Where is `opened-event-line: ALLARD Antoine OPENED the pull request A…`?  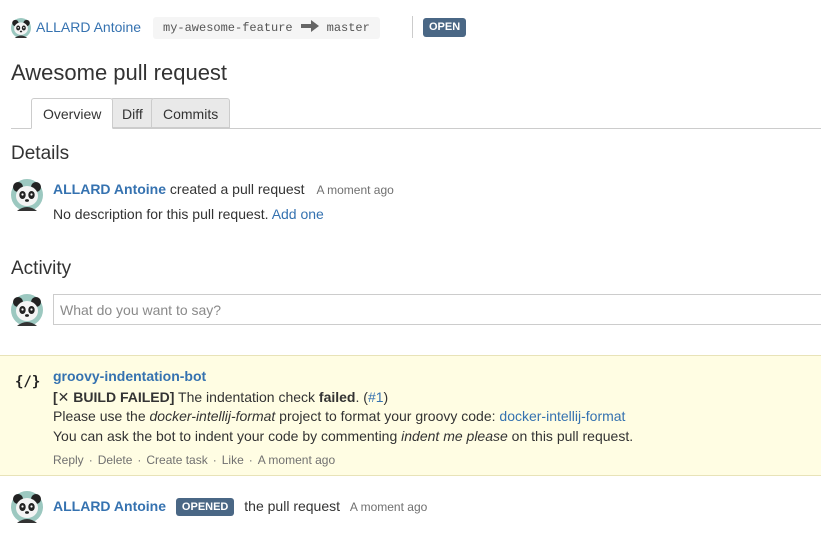
opened-event-line: ALLARD Antoine OPENED the pull request A… is located at coordinates (240, 507).